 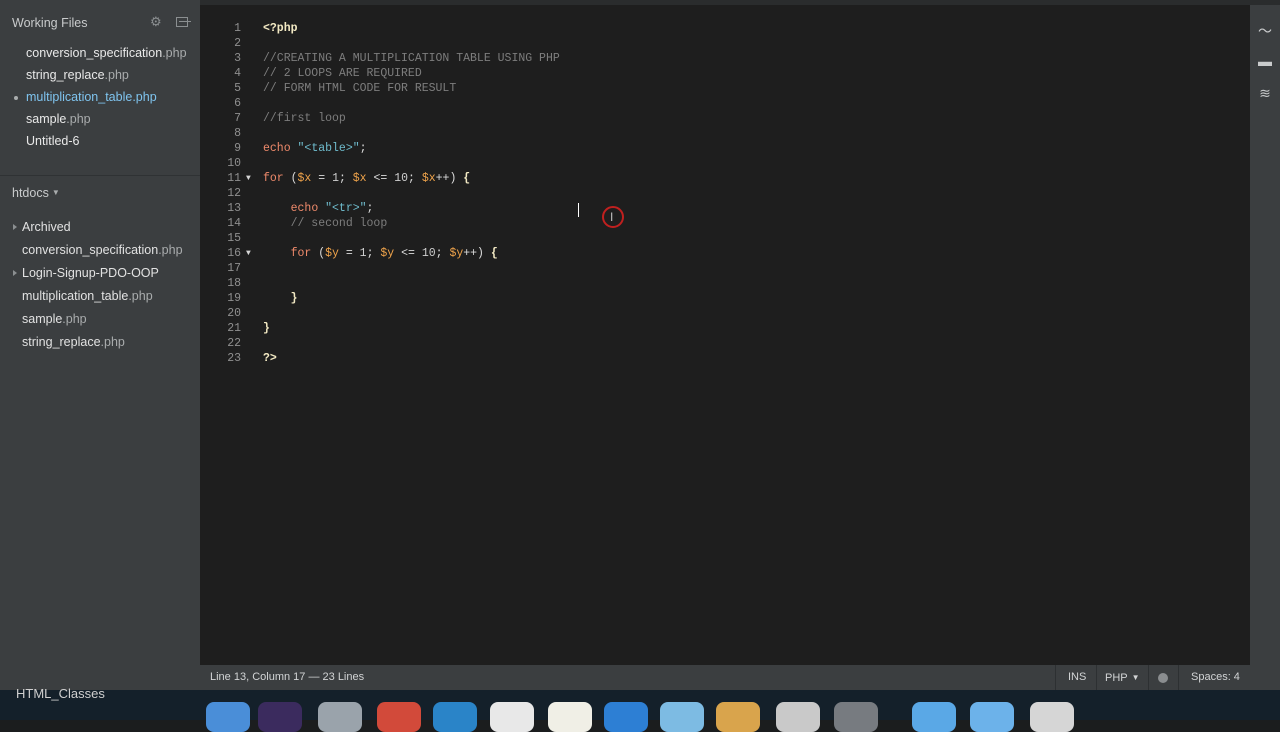 What do you see at coordinates (237, 58) in the screenshot?
I see `line-number: 3` at bounding box center [237, 58].